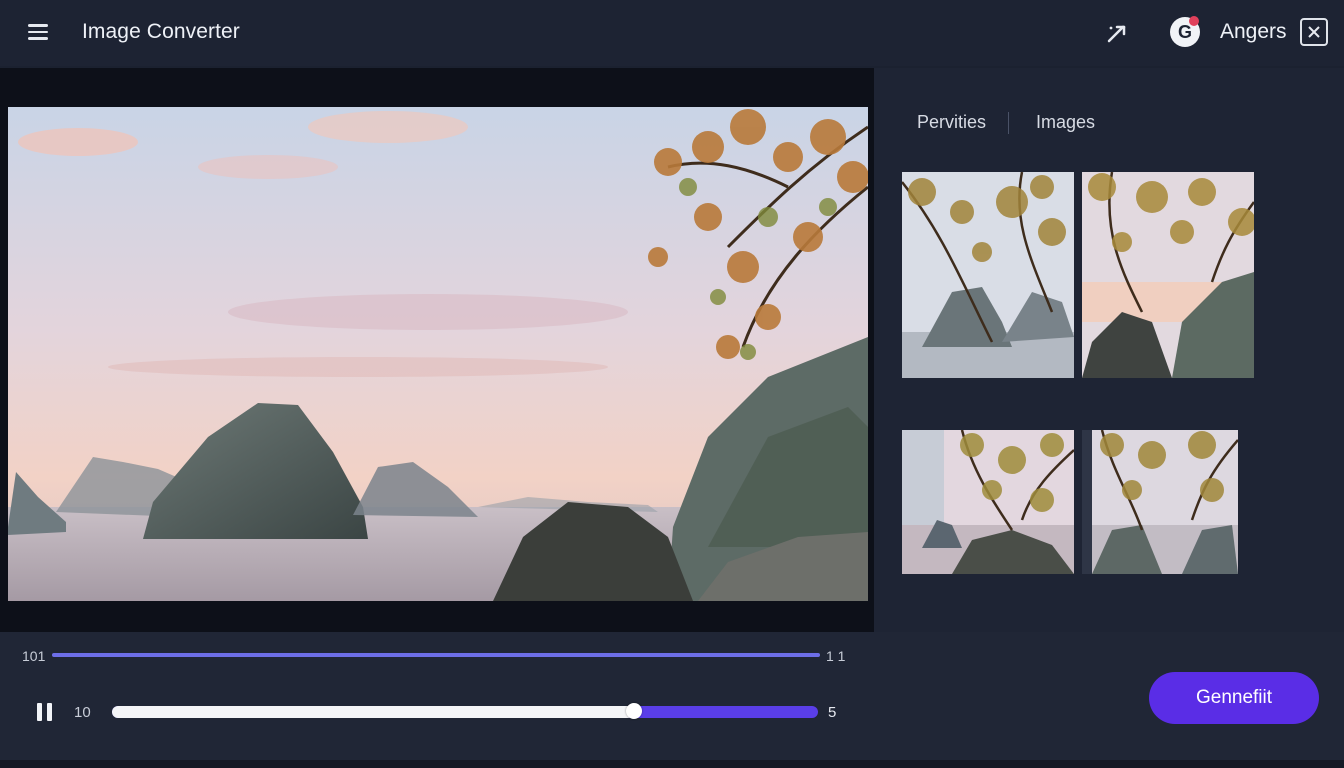 The width and height of the screenshot is (1344, 768). Describe the element at coordinates (634, 711) in the screenshot. I see `slider-knob` at that location.